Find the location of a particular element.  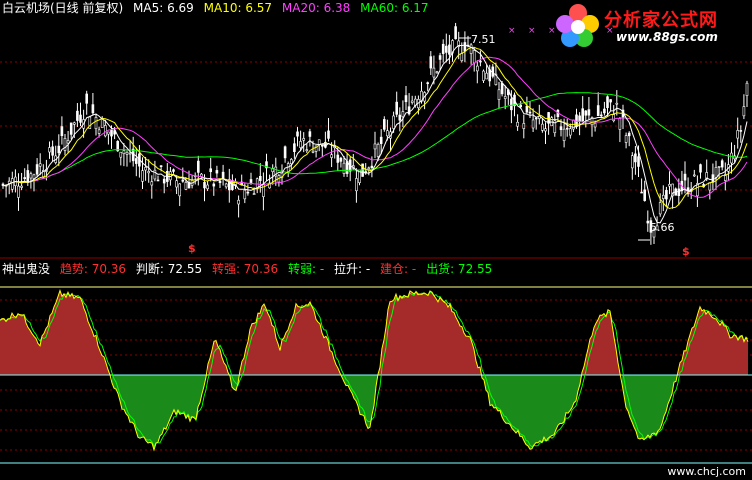

ma20-label: MA20: 6.38 is located at coordinates (316, 8).